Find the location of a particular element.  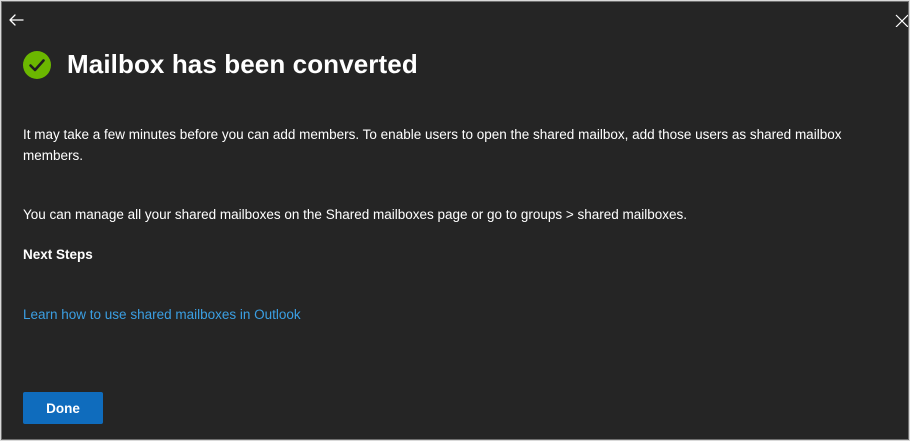

page-title: Mailbox has been converted is located at coordinates (242, 64).